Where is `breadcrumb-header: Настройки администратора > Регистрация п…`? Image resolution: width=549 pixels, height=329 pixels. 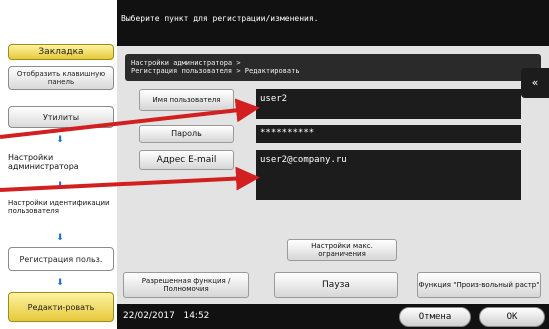
breadcrumb-header: Настройки администратора > Регистрация п… is located at coordinates (333, 67).